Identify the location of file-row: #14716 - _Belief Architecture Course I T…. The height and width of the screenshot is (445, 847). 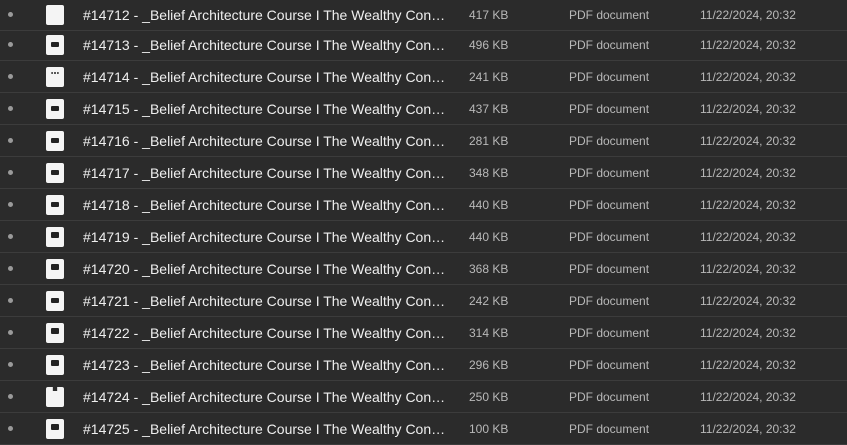
(423, 141).